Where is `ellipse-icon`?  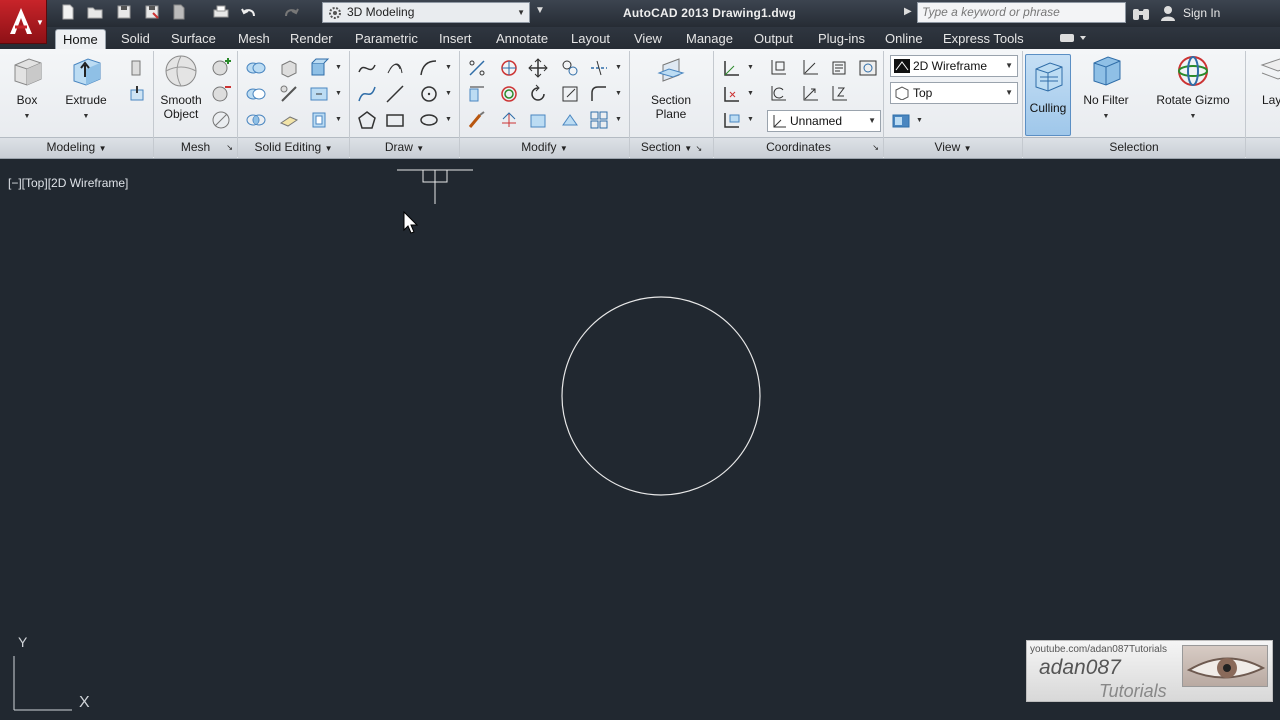 ellipse-icon is located at coordinates (430, 120).